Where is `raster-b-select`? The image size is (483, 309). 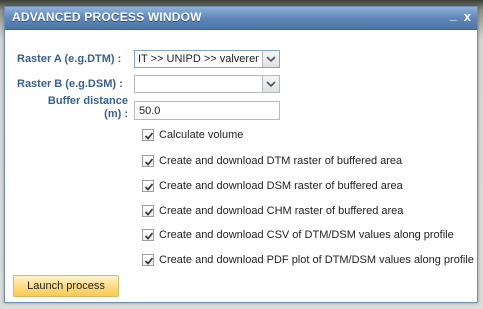 raster-b-select is located at coordinates (207, 84).